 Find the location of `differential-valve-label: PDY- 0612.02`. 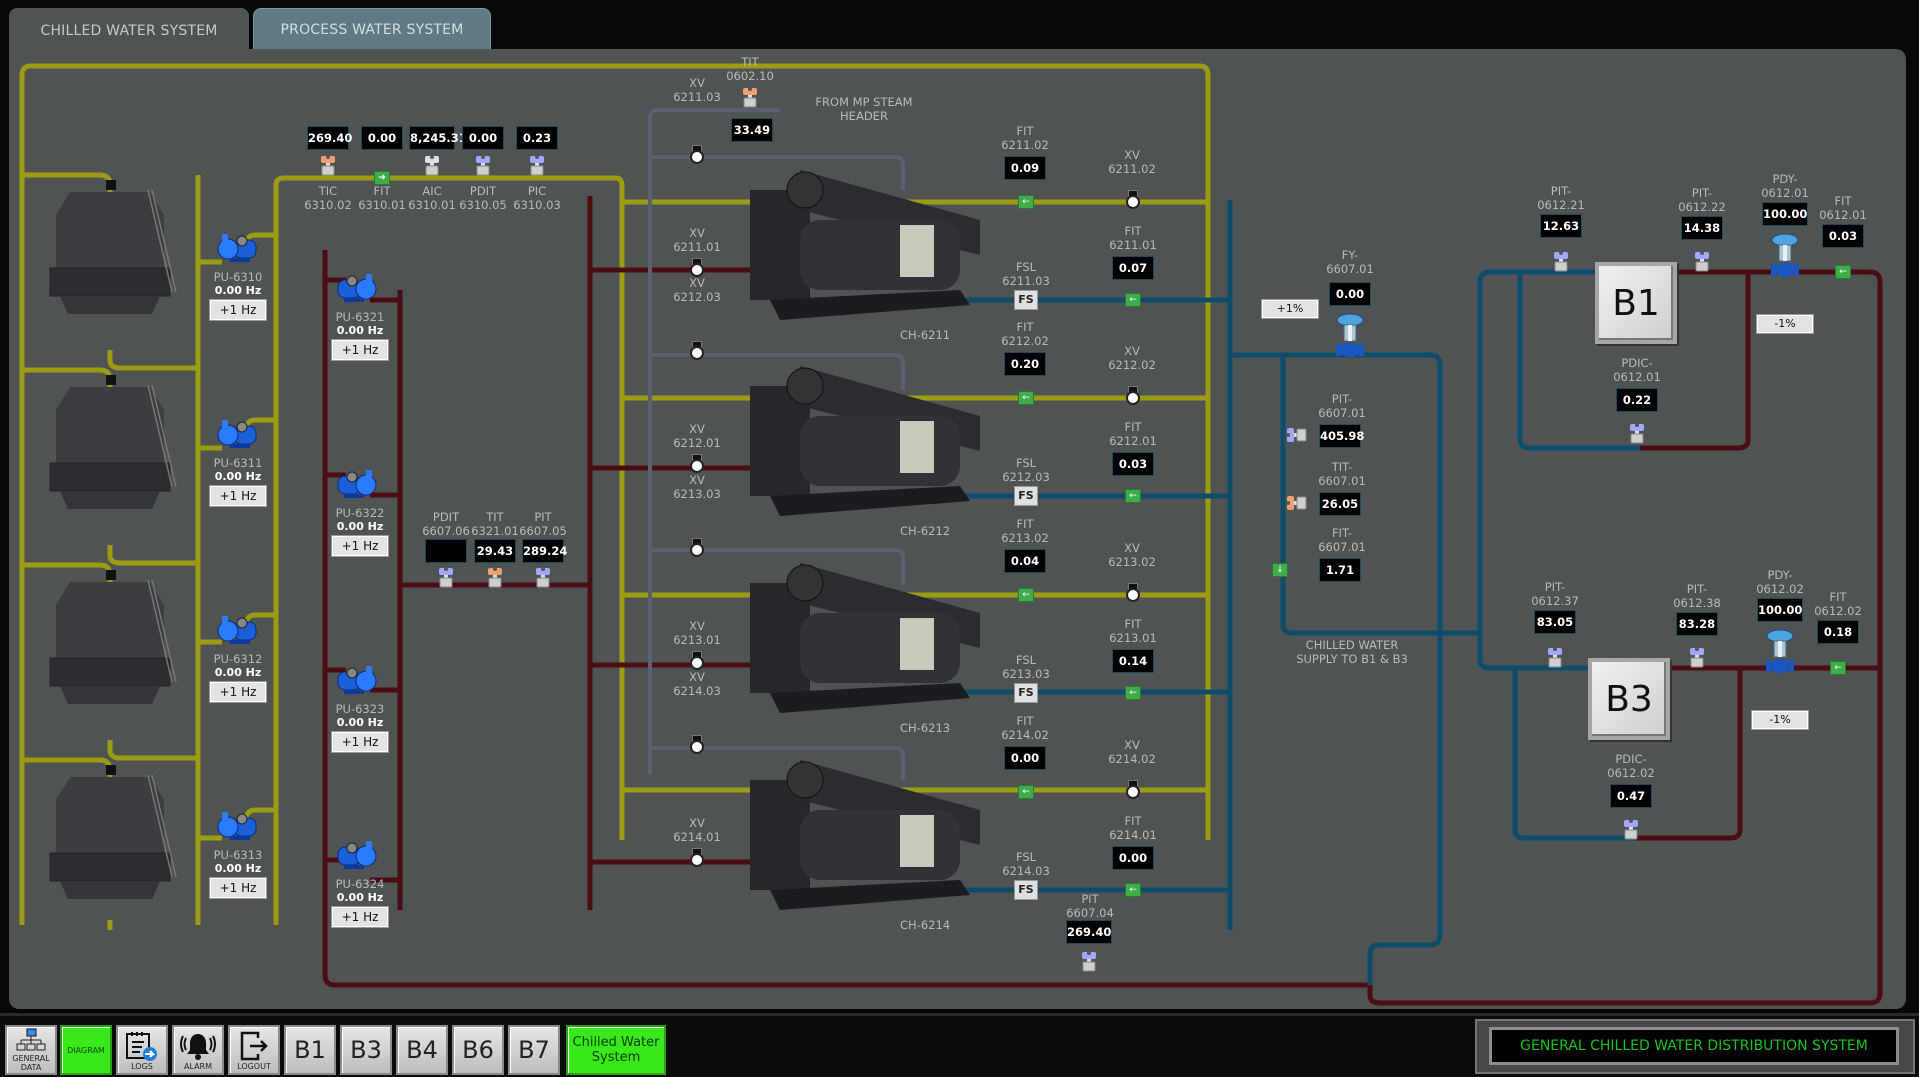

differential-valve-label: PDY- 0612.02 is located at coordinates (1780, 582).